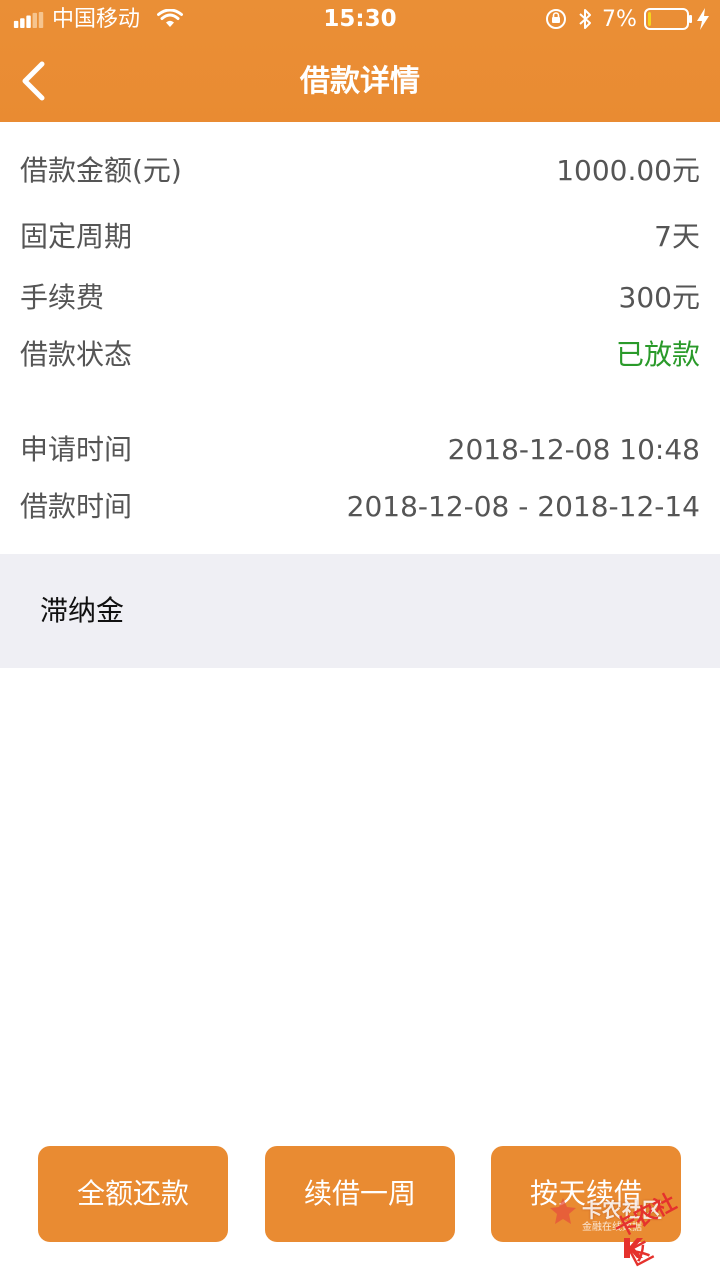  Describe the element at coordinates (360, 171) in the screenshot. I see `detail-row-amount: 借款金额(元) 1000.00元` at that location.